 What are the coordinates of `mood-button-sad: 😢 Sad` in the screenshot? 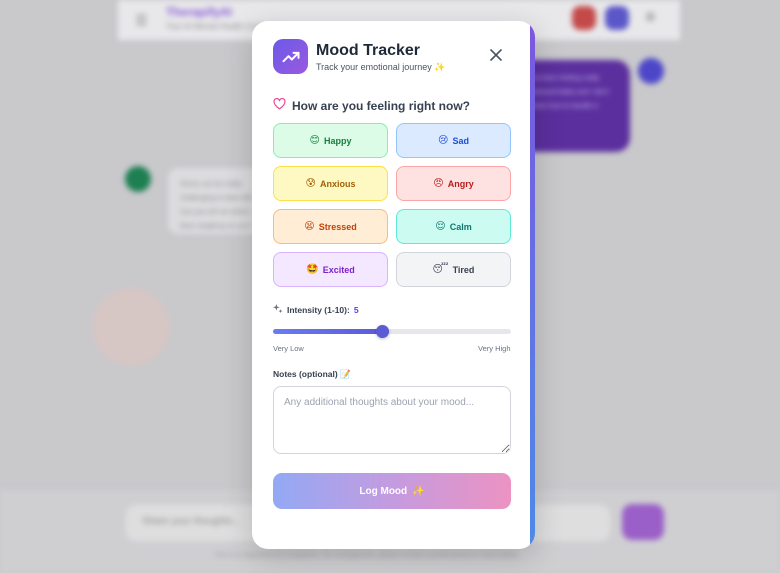 It's located at (453, 140).